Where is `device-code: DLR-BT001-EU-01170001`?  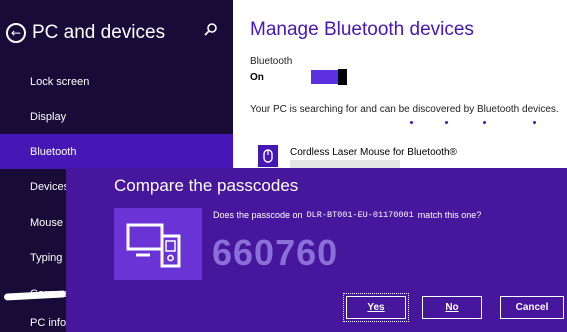
device-code: DLR-BT001-EU-01170001 is located at coordinates (360, 215).